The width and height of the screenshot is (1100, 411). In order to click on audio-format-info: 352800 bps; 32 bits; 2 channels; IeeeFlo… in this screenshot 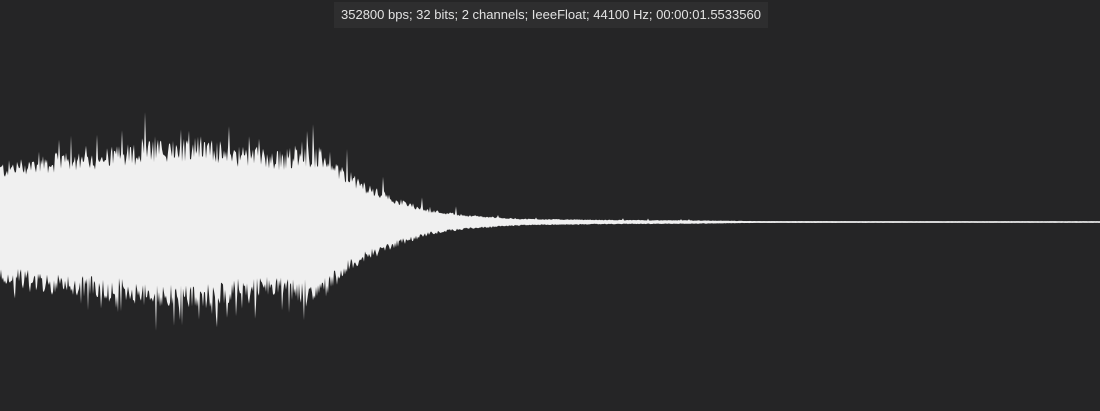, I will do `click(551, 15)`.